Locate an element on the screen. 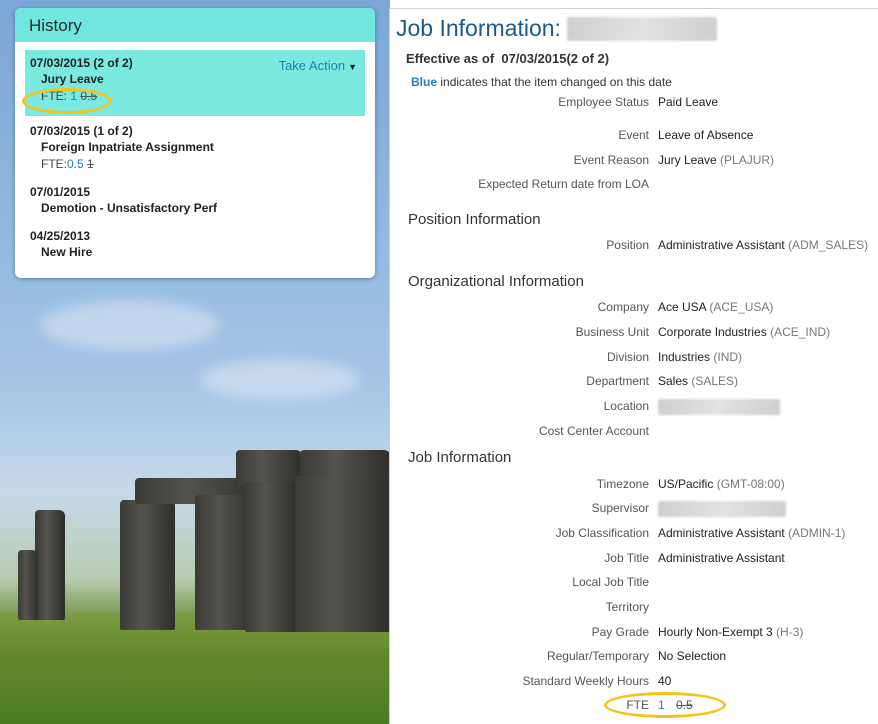  field-row-cost-center: Cost Center Account is located at coordinates (634, 433).